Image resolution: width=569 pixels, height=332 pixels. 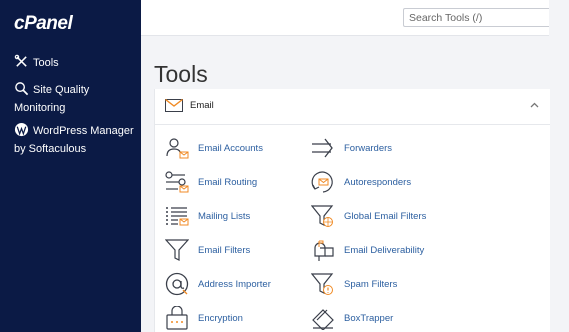 I want to click on tool-label: Forwarders, so click(x=368, y=148).